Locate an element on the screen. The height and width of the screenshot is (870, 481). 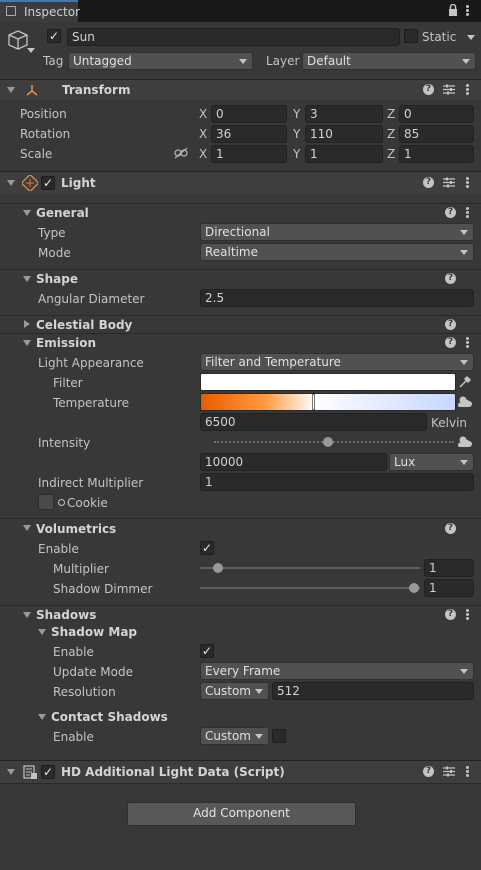
multiplier-field: 1 is located at coordinates (449, 568).